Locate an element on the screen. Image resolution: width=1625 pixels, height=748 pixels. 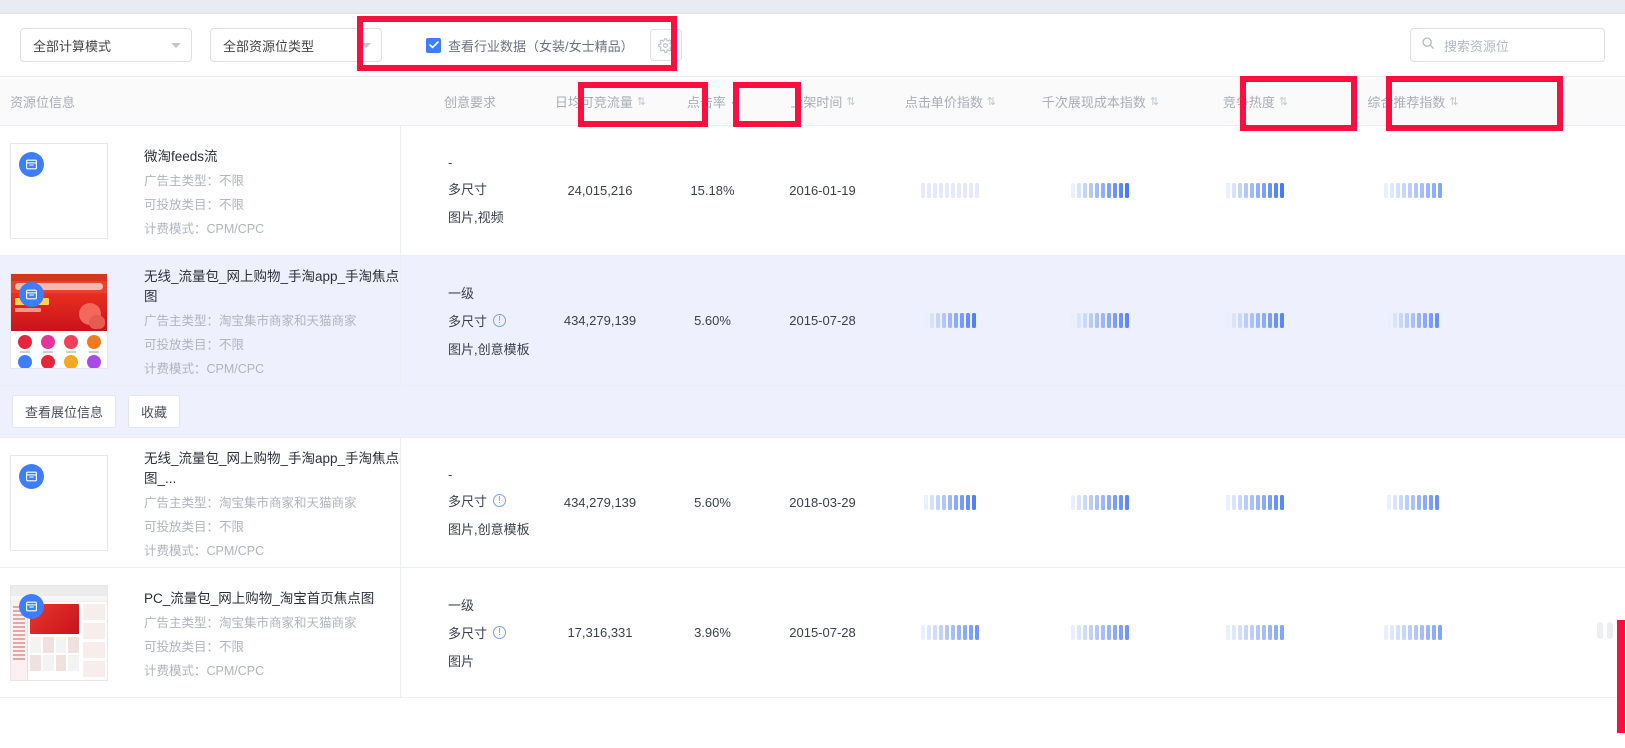
creative-size: 多尺寸 is located at coordinates (468, 189).